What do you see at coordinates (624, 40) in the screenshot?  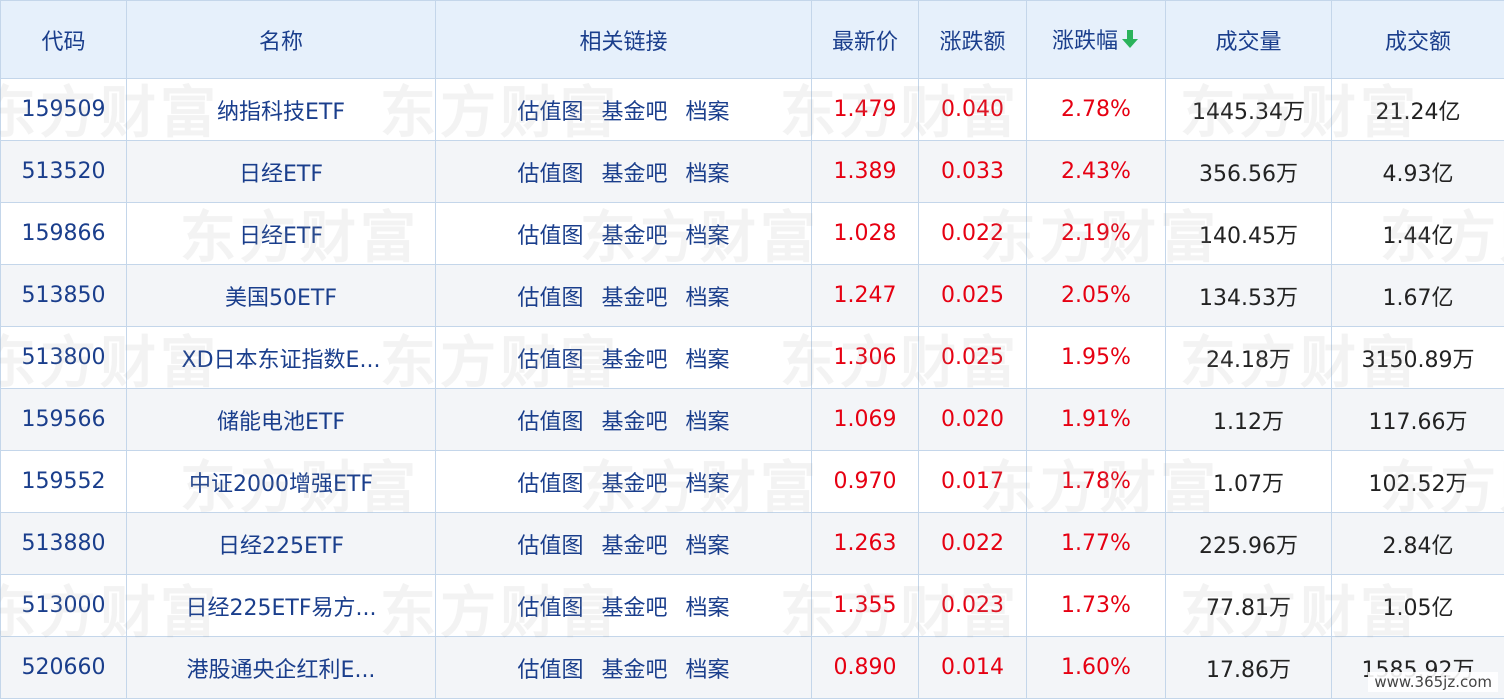 I see `header-links: 相关链接` at bounding box center [624, 40].